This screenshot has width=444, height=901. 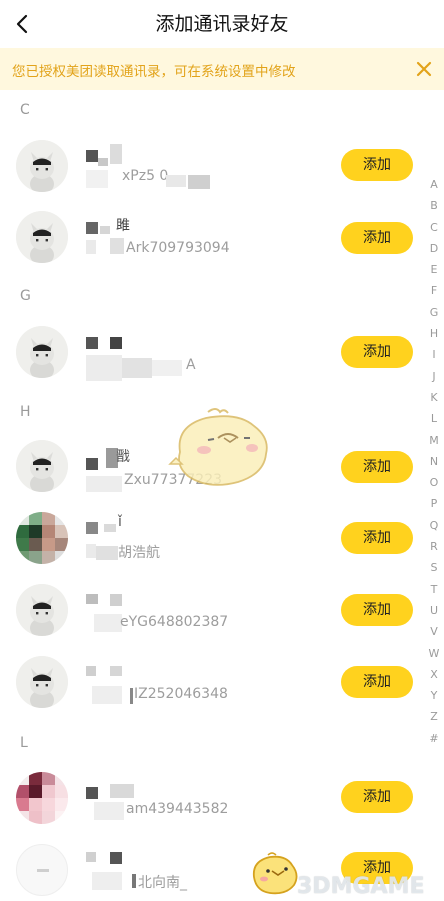 I want to click on close-icon, so click(x=424, y=69).